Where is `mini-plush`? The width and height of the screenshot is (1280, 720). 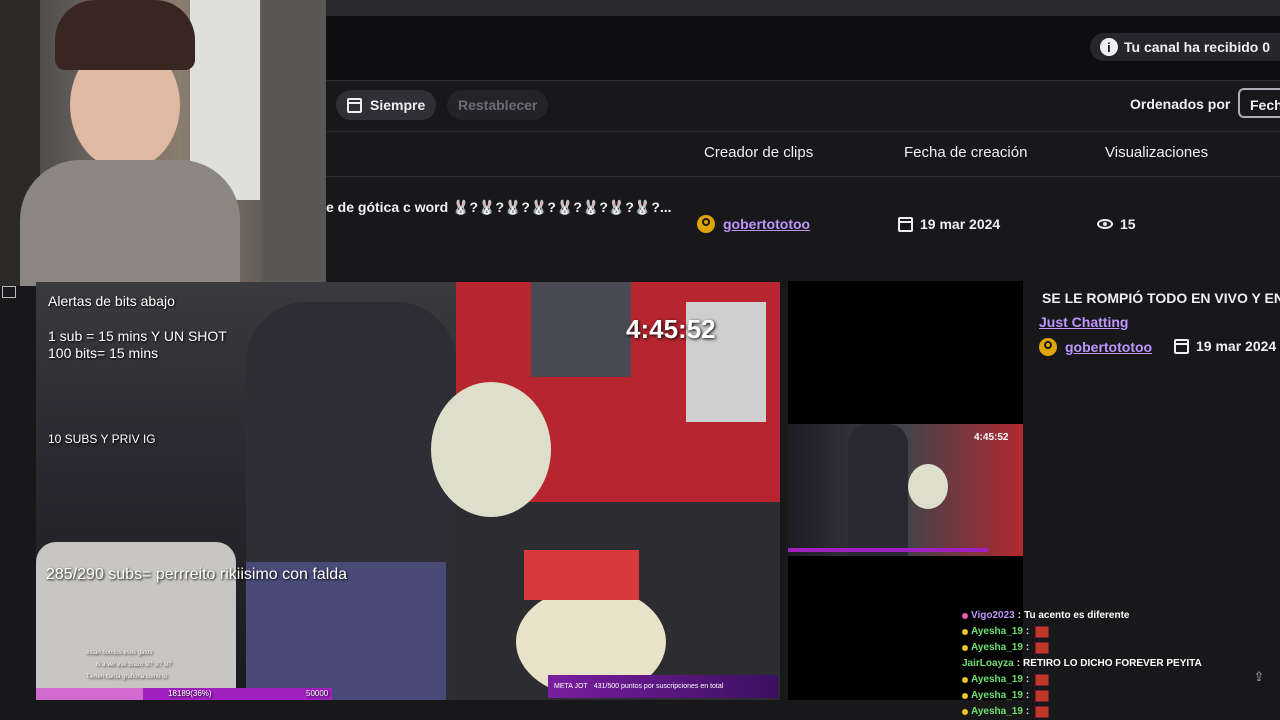
mini-plush is located at coordinates (928, 486).